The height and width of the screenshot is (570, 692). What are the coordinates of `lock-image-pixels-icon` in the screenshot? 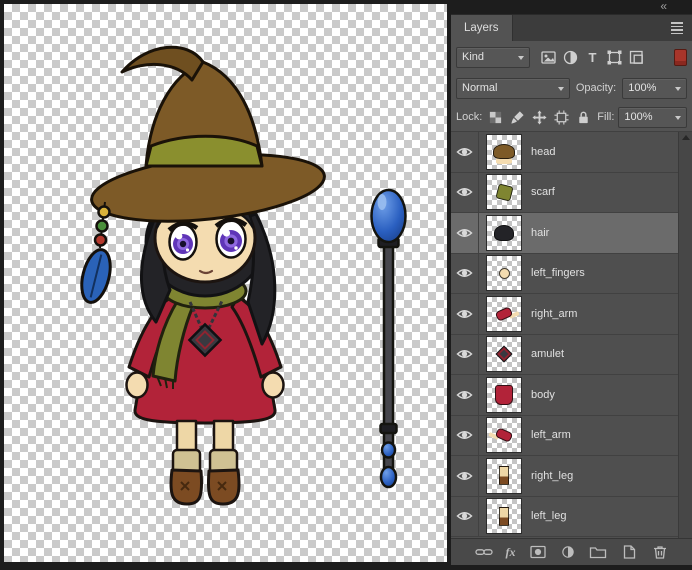 It's located at (517, 117).